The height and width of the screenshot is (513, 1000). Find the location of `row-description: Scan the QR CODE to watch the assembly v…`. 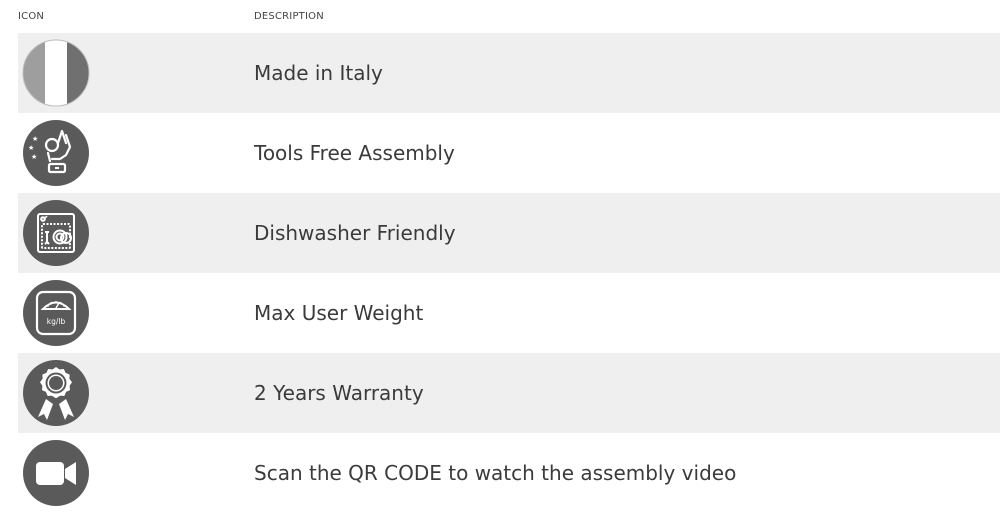

row-description: Scan the QR CODE to watch the assembly v… is located at coordinates (495, 473).